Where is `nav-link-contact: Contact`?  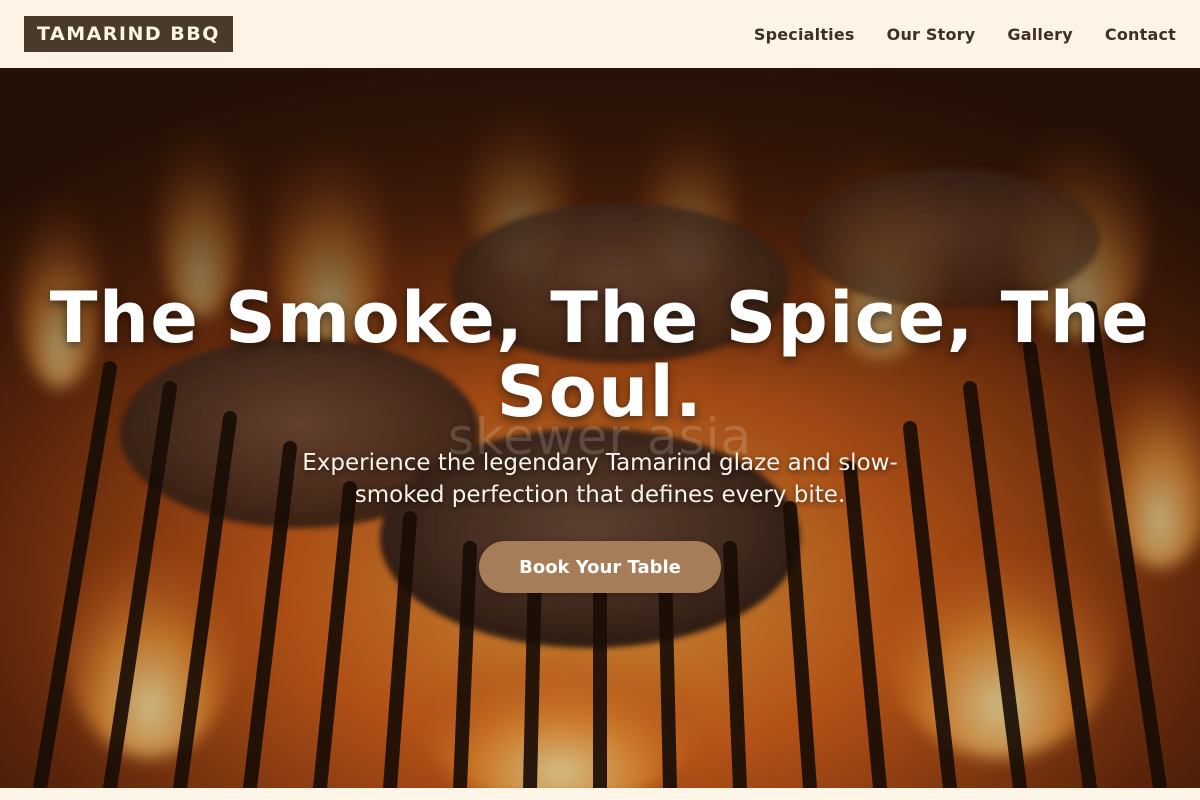
nav-link-contact: Contact is located at coordinates (1140, 34).